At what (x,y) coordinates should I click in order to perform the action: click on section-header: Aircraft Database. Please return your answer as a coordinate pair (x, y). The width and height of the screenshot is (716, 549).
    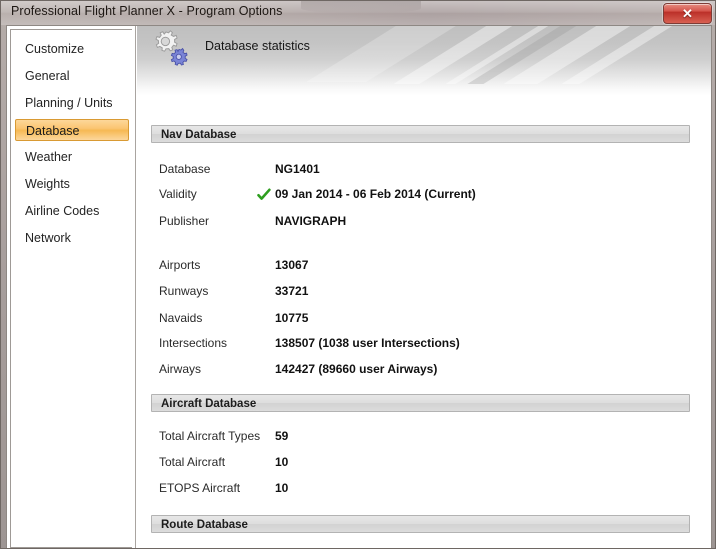
    Looking at the image, I should click on (420, 403).